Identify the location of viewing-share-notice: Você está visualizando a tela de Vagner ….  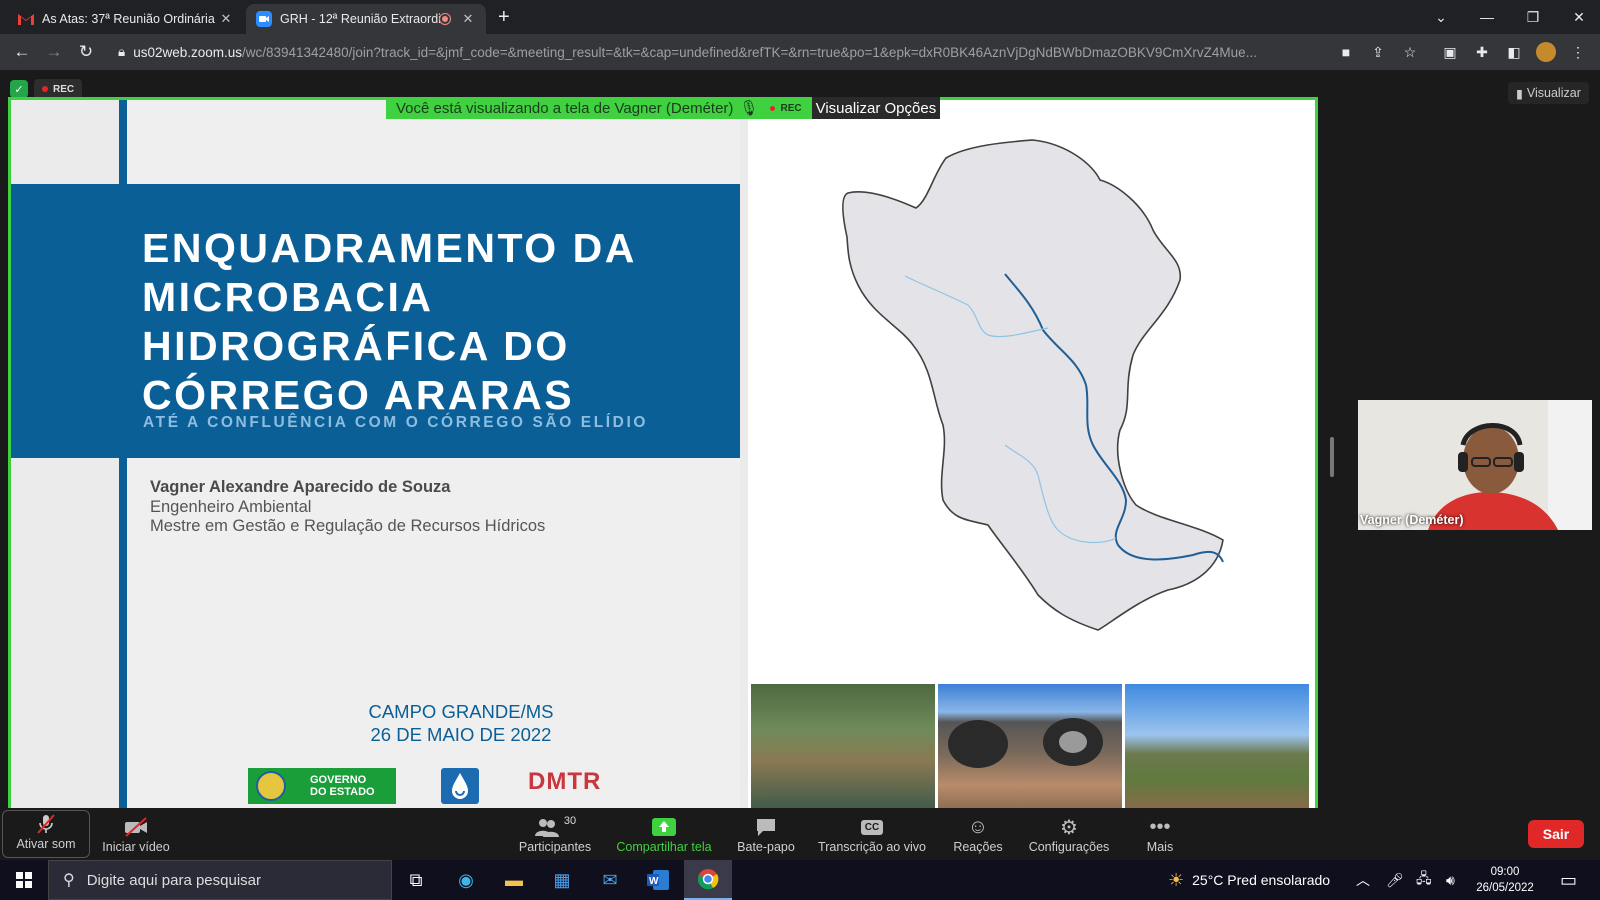
(599, 108).